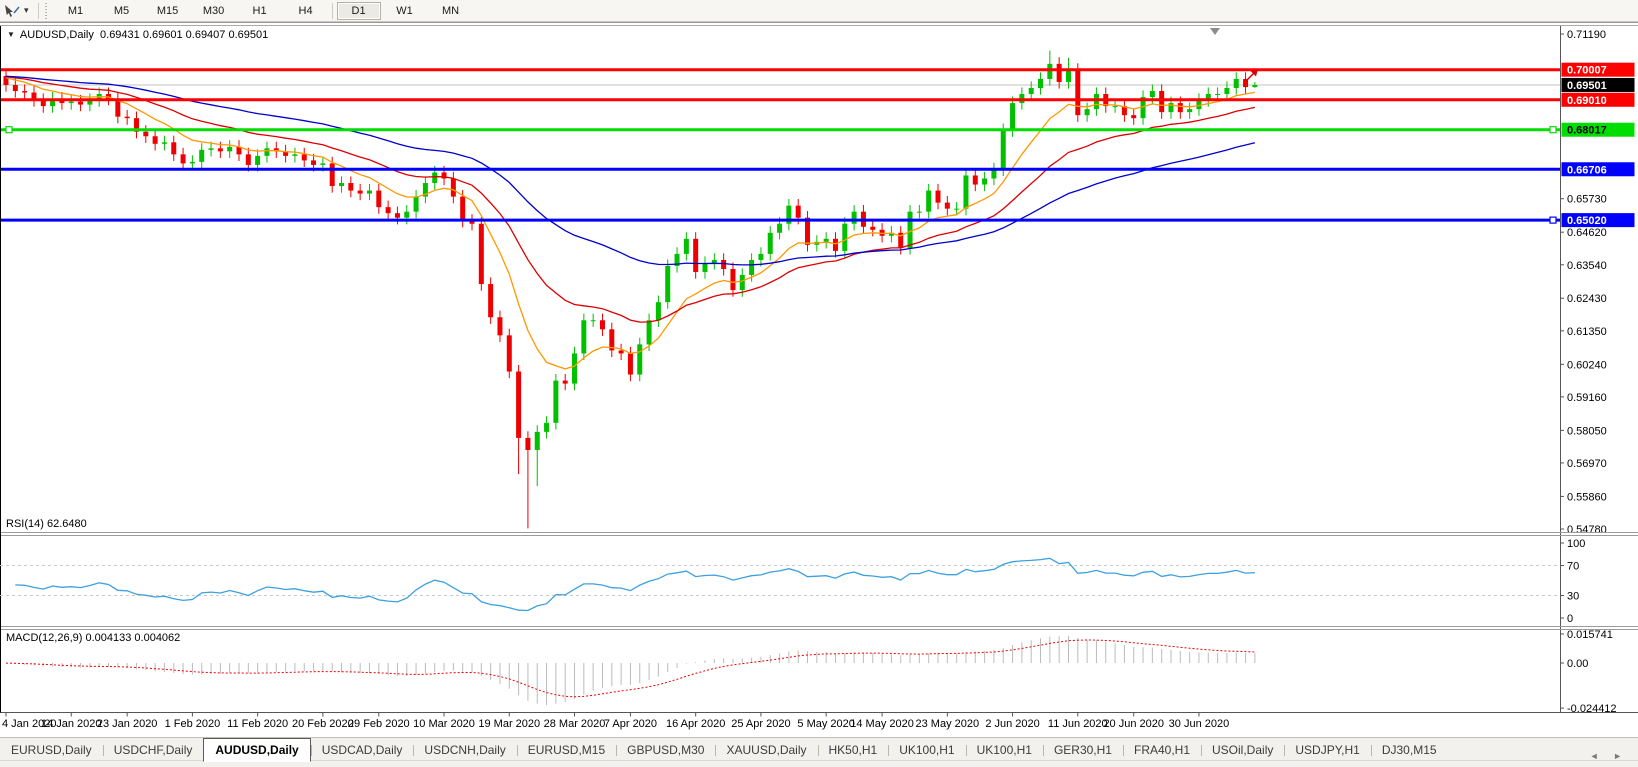  I want to click on timeframe-button-h1: H1, so click(260, 11).